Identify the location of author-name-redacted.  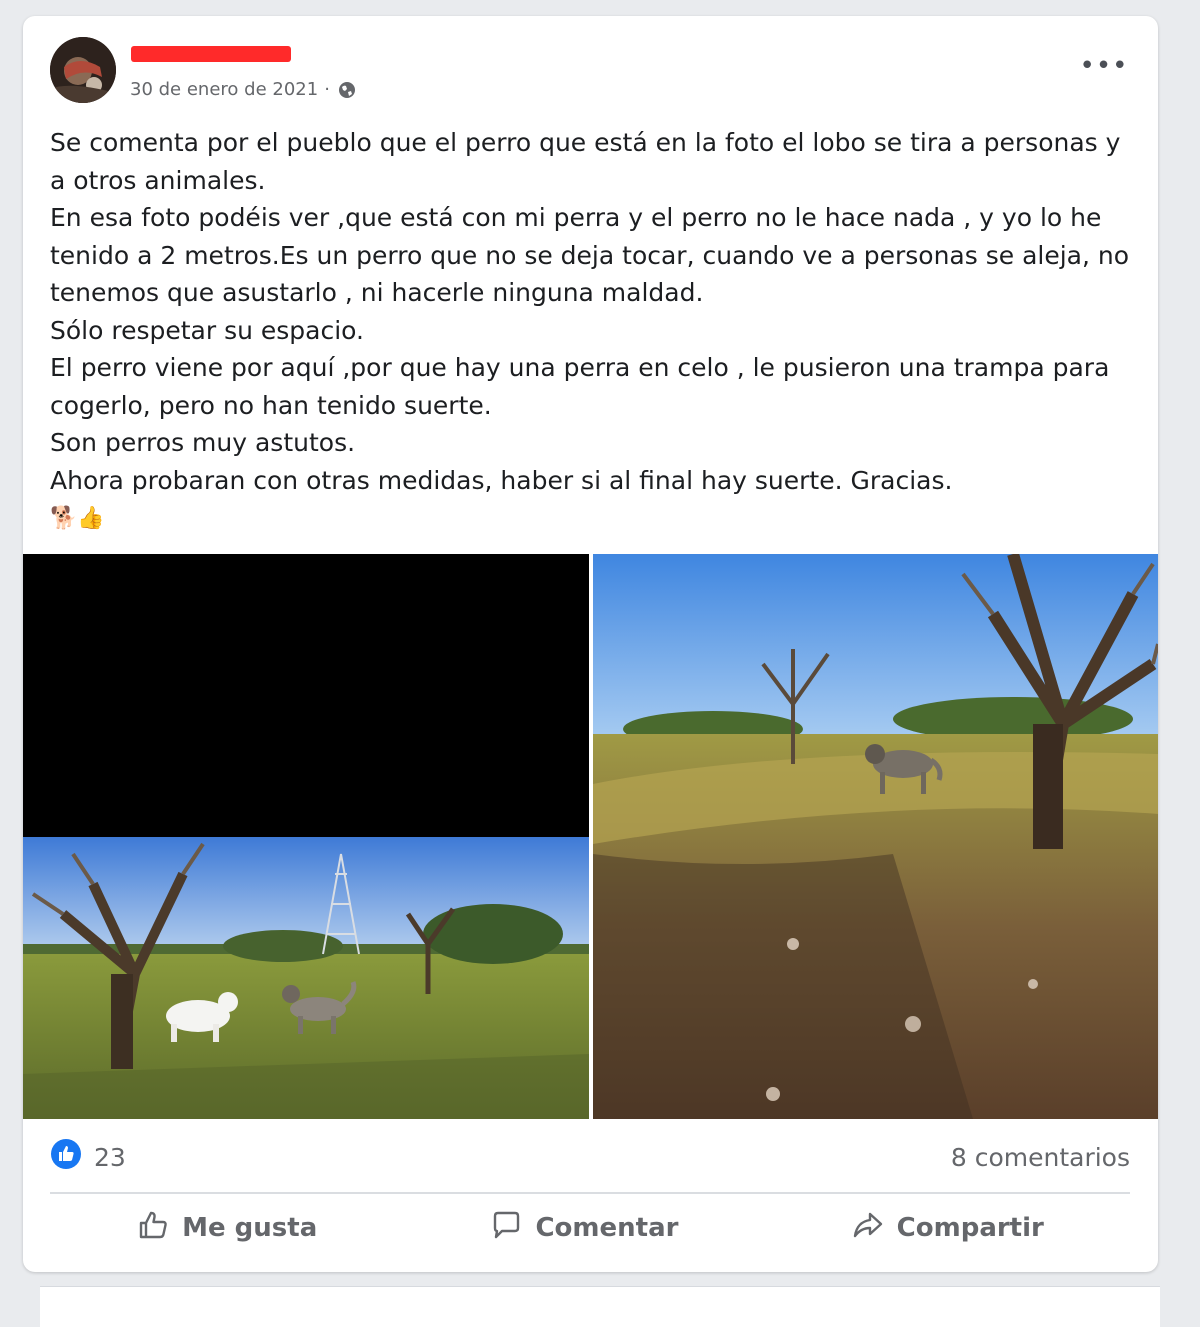
(211, 54).